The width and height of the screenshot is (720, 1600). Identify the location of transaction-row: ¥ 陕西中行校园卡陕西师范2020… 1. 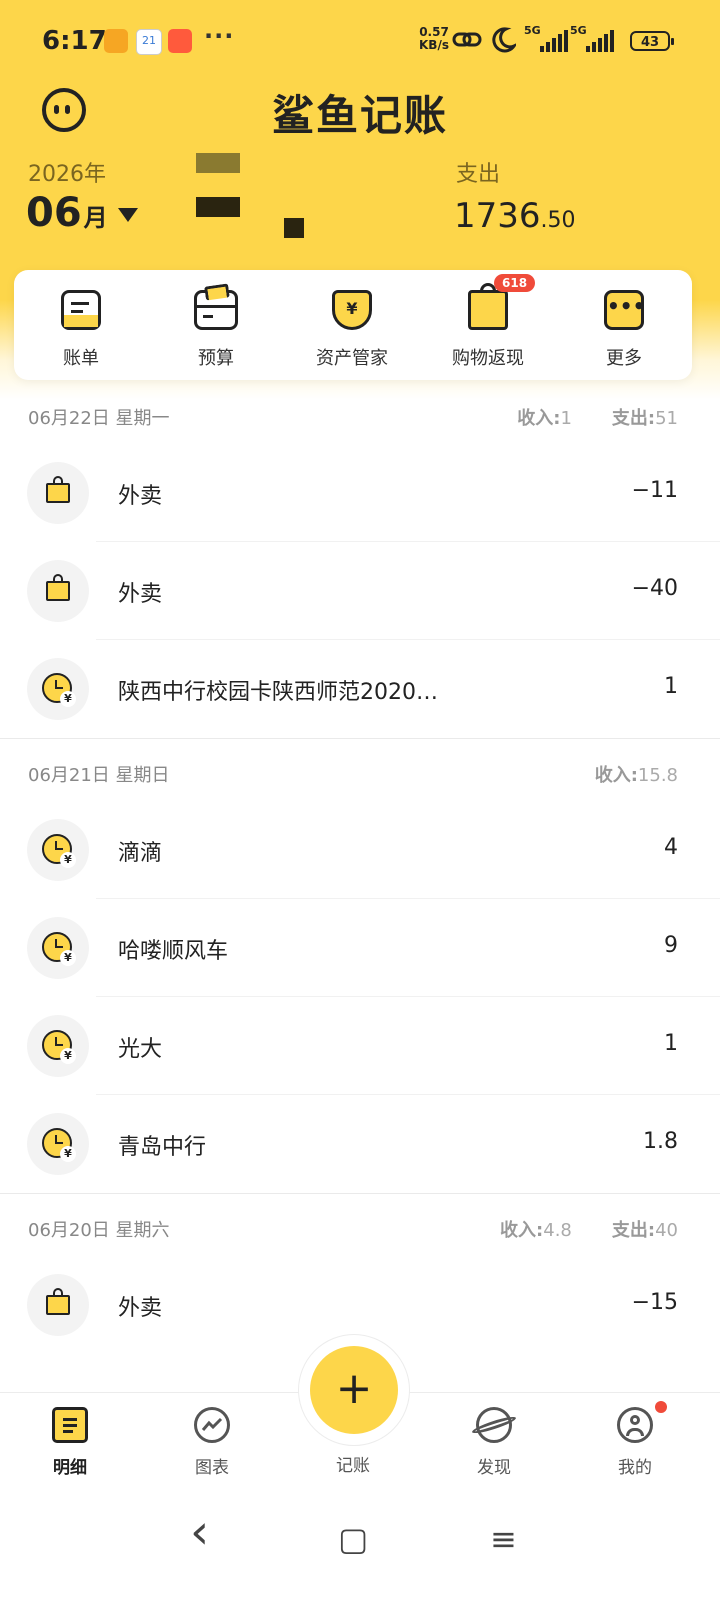
(360, 689).